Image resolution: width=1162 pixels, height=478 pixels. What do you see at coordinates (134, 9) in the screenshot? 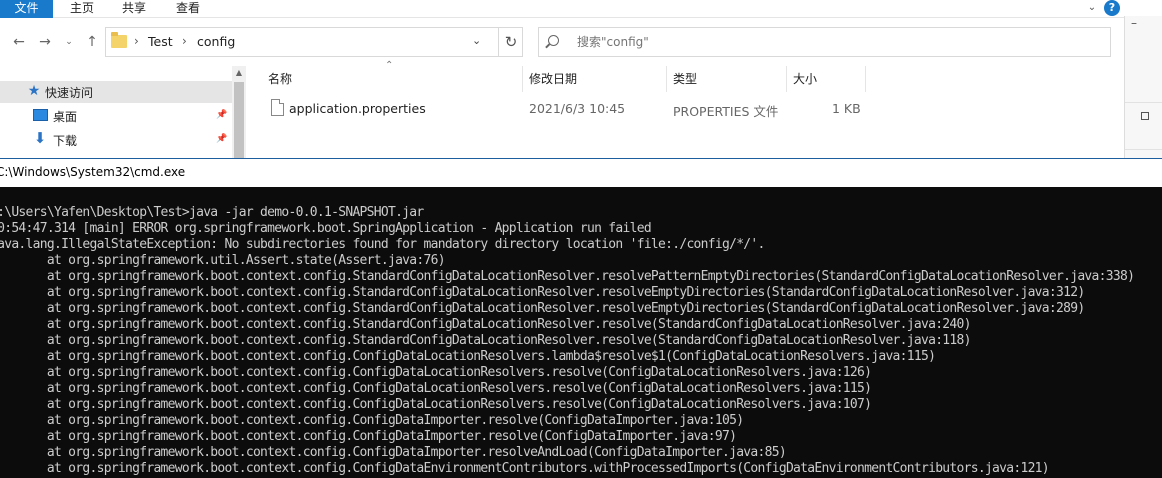
I see `tab-share: 共享` at bounding box center [134, 9].